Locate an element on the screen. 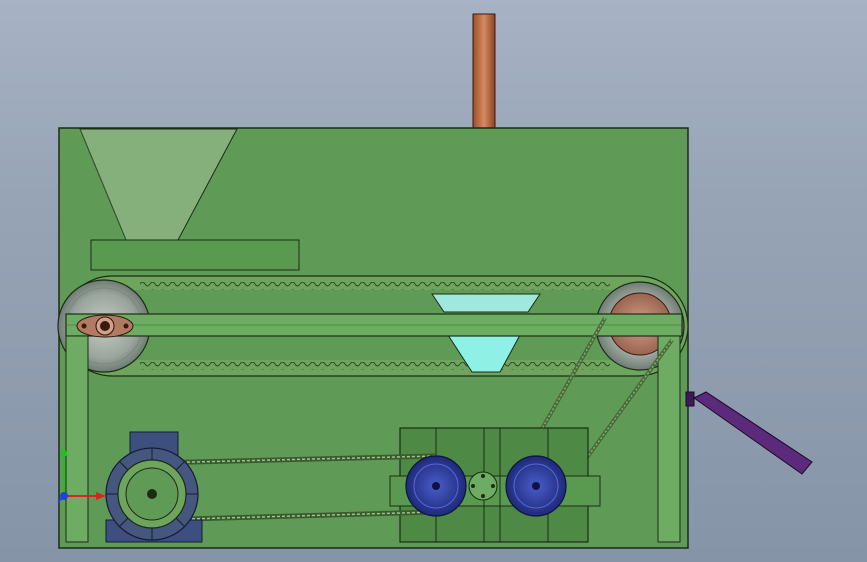 The width and height of the screenshot is (867, 562). discharge-chute is located at coordinates (749, 433).